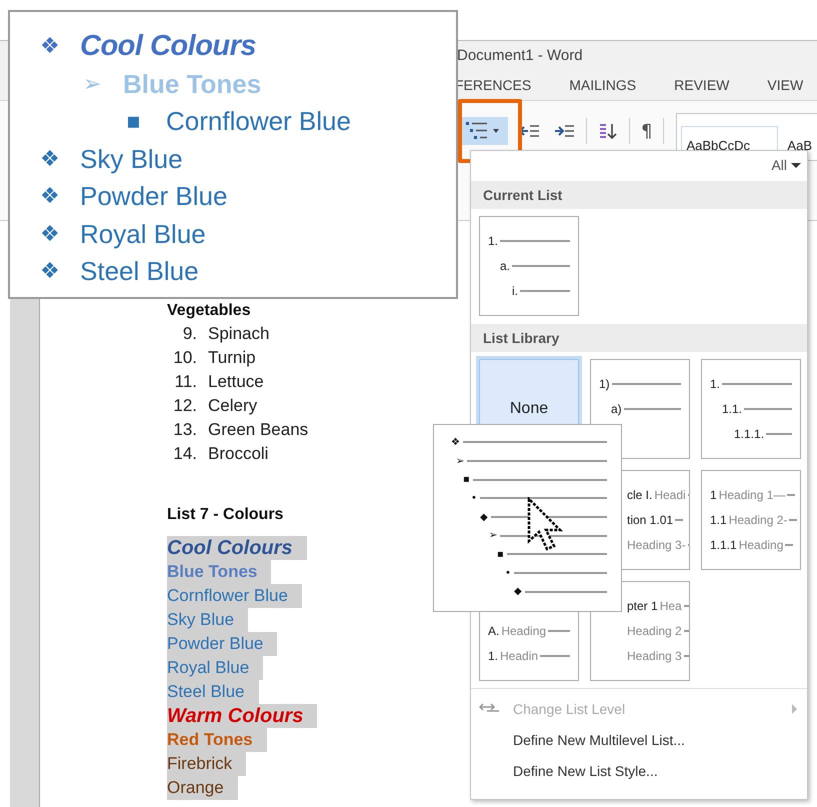 This screenshot has width=817, height=807. What do you see at coordinates (505, 265) in the screenshot?
I see `level-number: a.` at bounding box center [505, 265].